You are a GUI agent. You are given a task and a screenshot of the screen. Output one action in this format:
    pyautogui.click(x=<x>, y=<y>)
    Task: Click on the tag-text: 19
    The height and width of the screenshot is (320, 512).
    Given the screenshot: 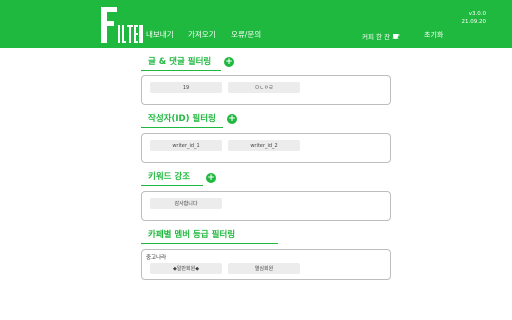 What is the action you would take?
    pyautogui.click(x=186, y=87)
    